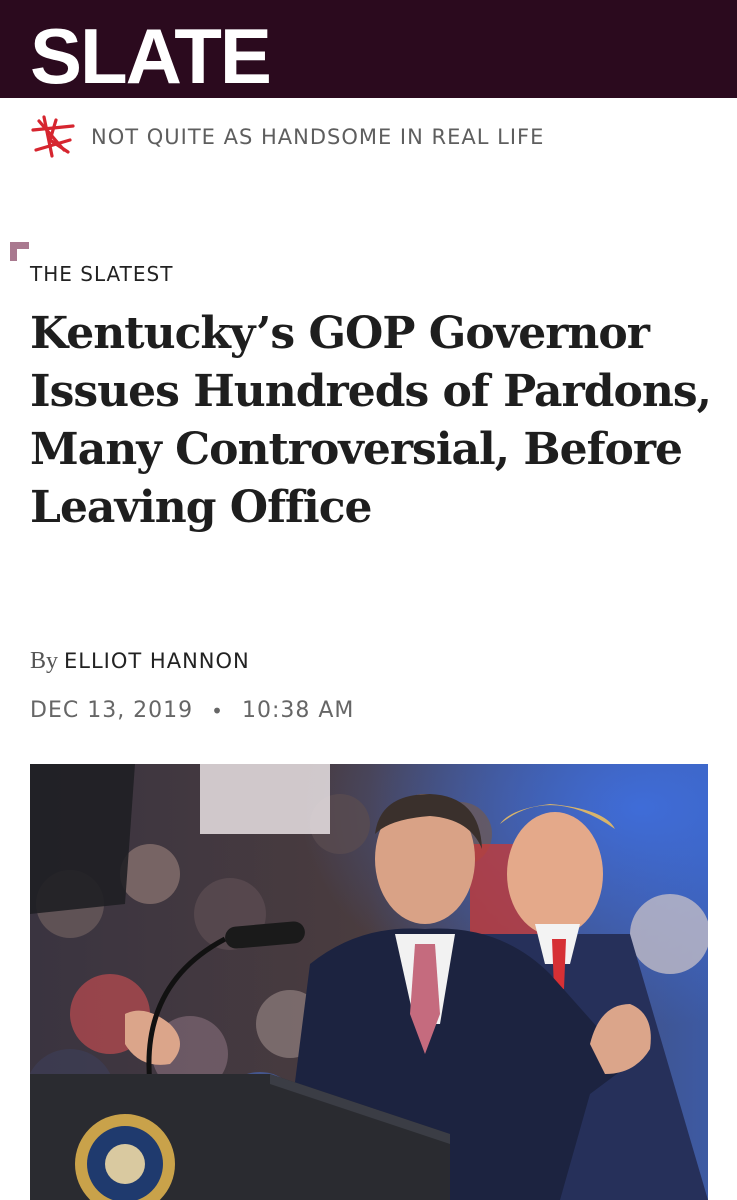 The image size is (737, 1200). Describe the element at coordinates (157, 661) in the screenshot. I see `author-link: ELLIOT HANNON` at that location.